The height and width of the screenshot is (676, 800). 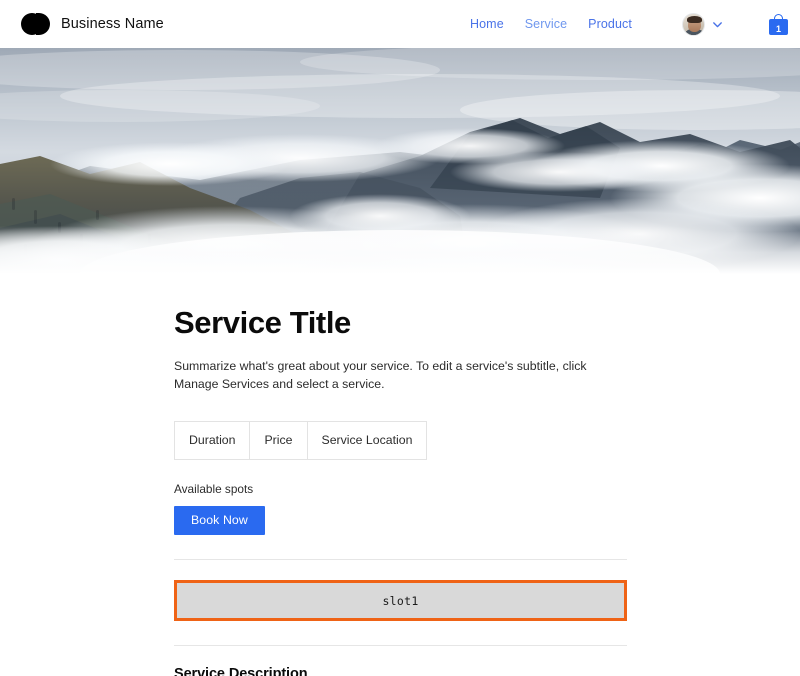 I want to click on primary-nav: Home Service Product, so click(x=551, y=24).